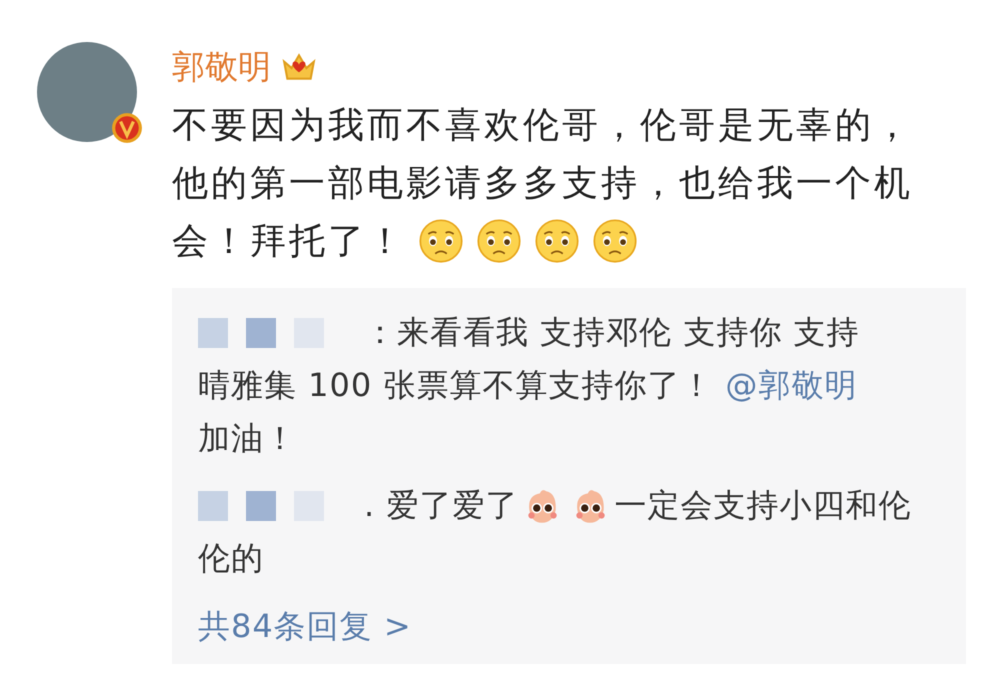  What do you see at coordinates (289, 242) in the screenshot?
I see `post-text: 会！拜托了！` at bounding box center [289, 242].